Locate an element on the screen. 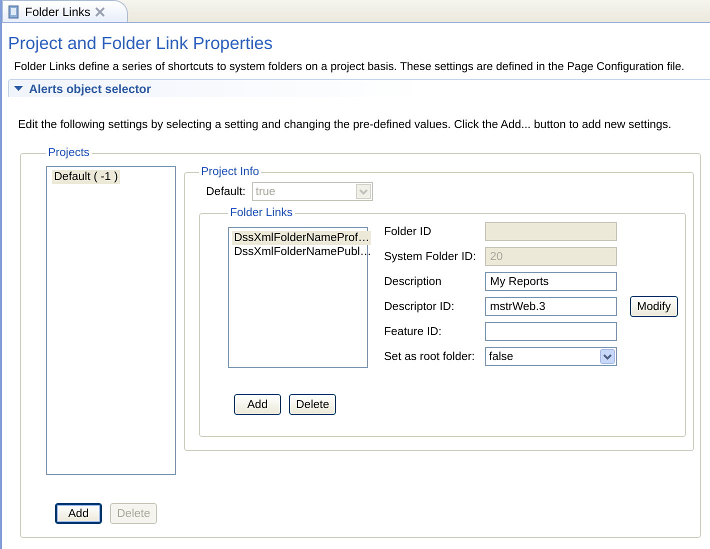  input-field: mstrWeb.3 is located at coordinates (551, 306).